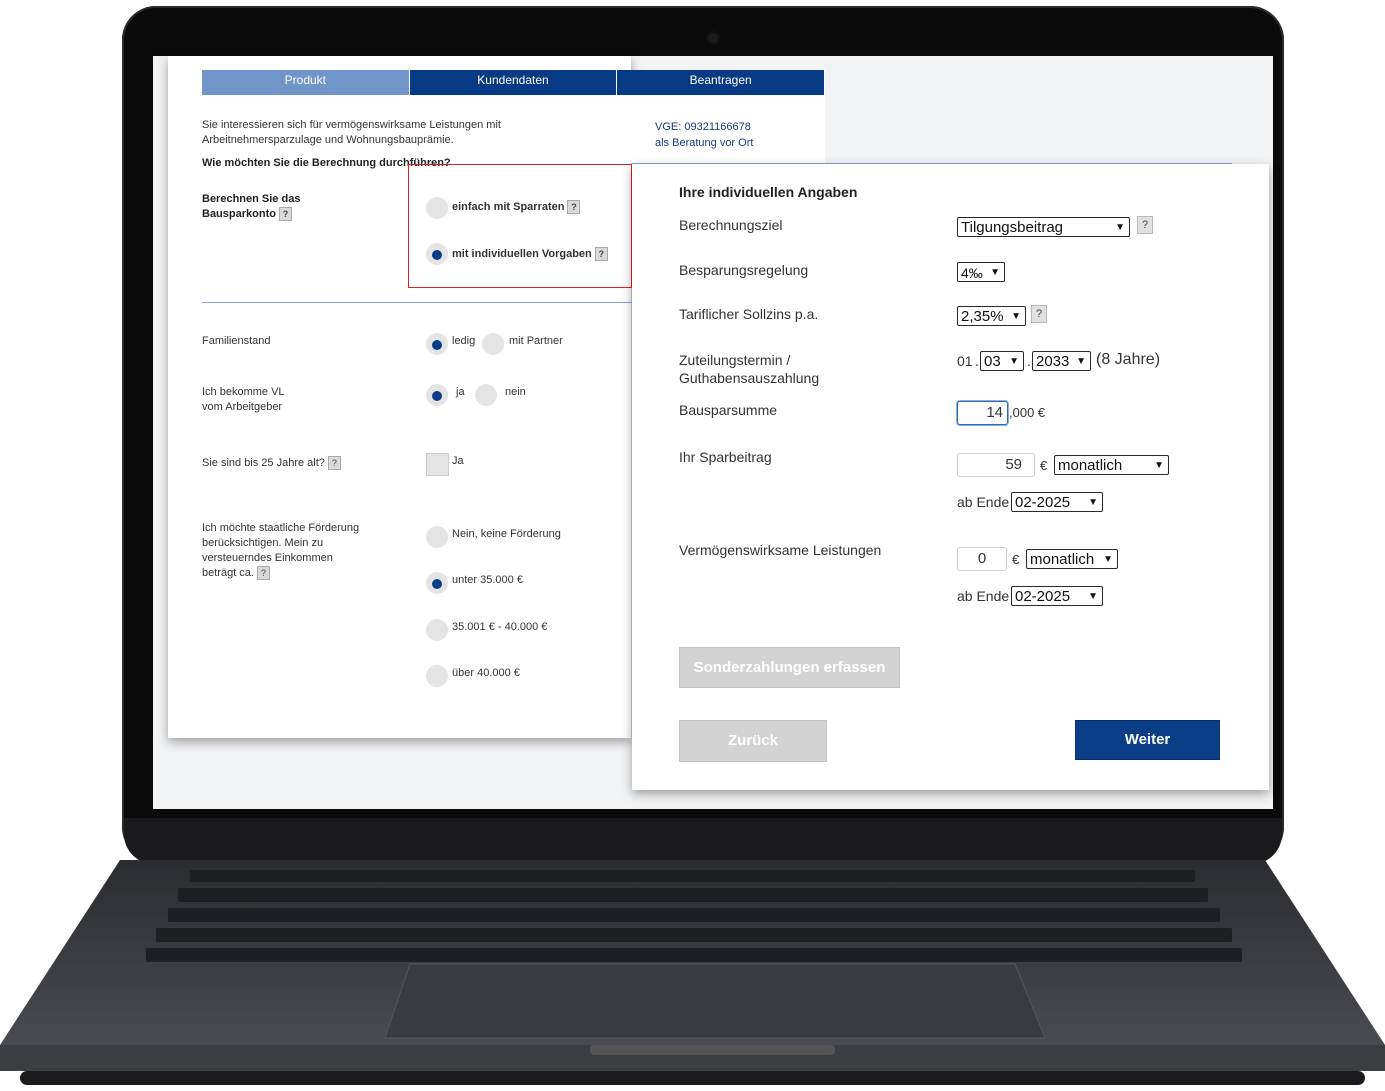 This screenshot has height=1091, width=1385. Describe the element at coordinates (536, 341) in the screenshot. I see `radio-mit-partner-label: mit Partner` at that location.